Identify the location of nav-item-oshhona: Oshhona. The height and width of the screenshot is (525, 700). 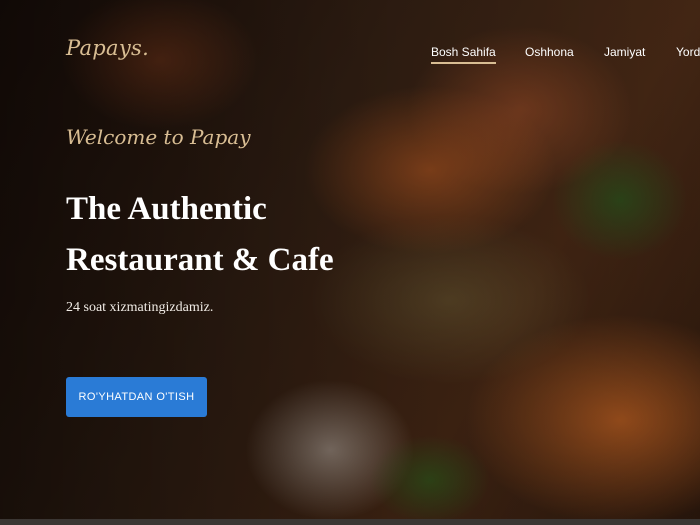
(549, 53).